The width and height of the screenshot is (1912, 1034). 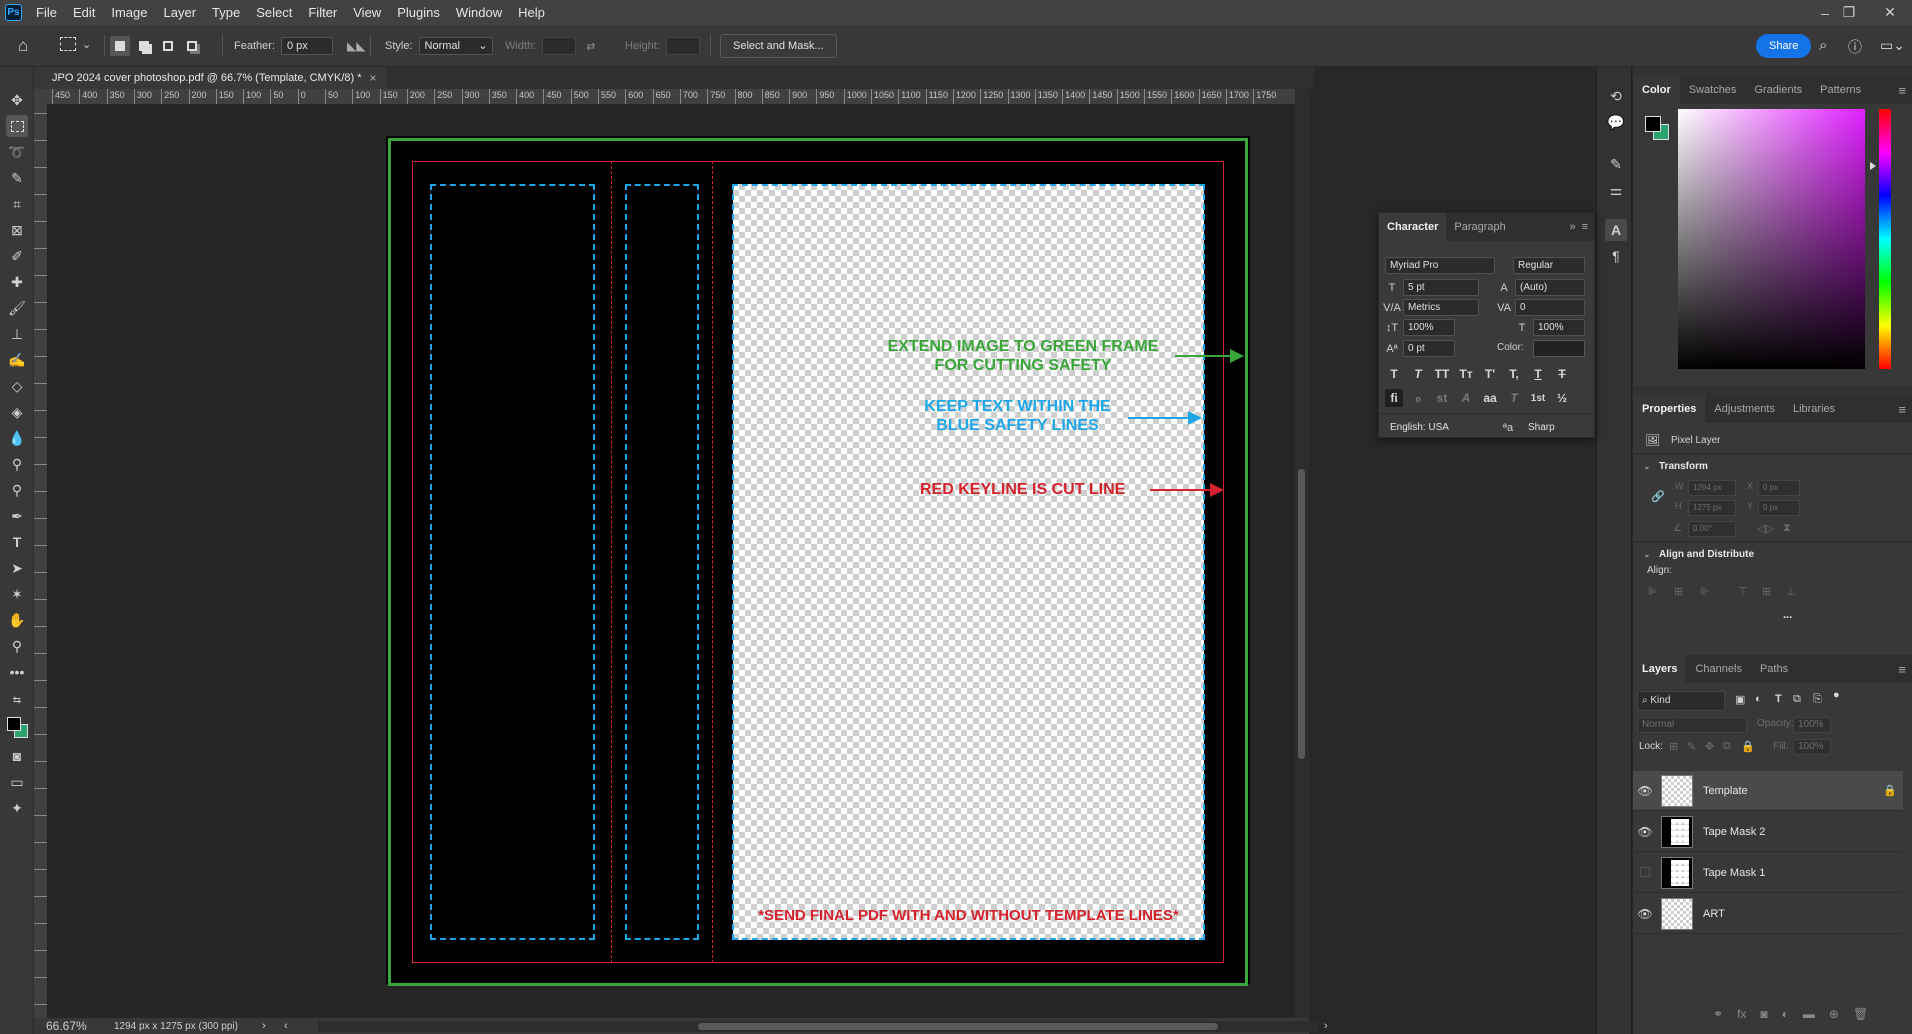 I want to click on tab-properties: Properties, so click(x=1669, y=409).